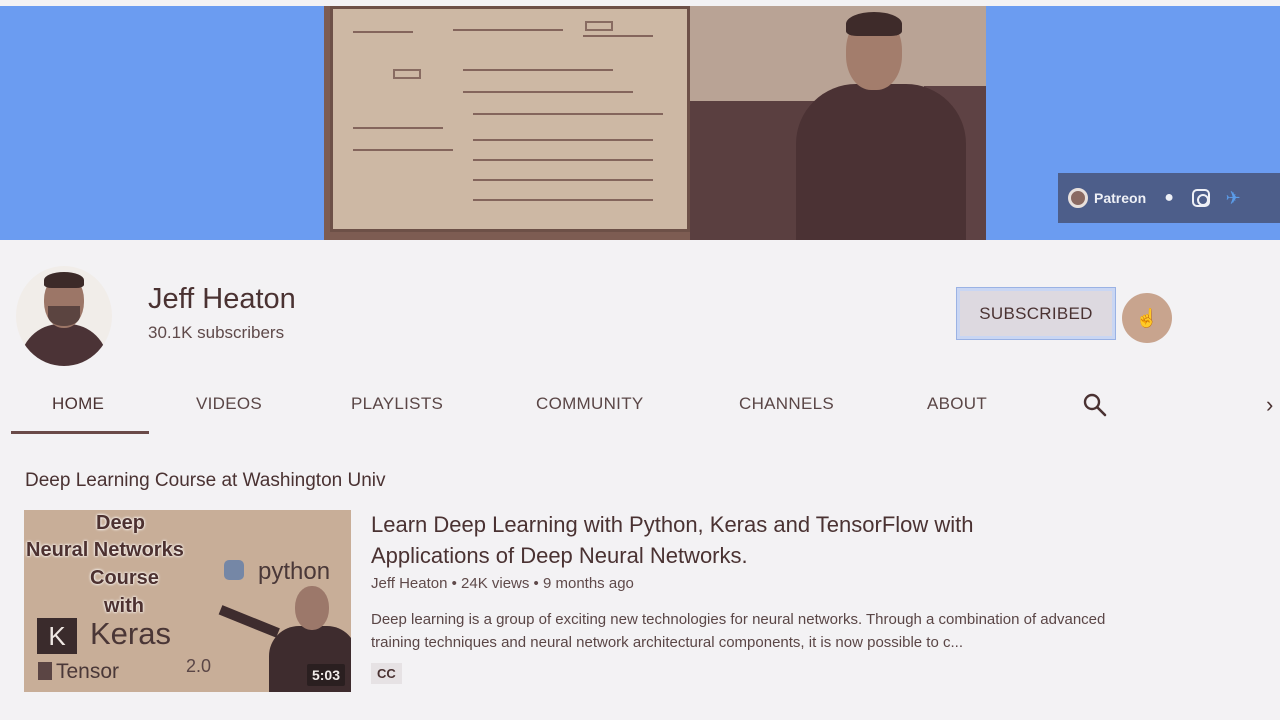 The height and width of the screenshot is (720, 1280). Describe the element at coordinates (1095, 405) in the screenshot. I see `search-icon` at that location.